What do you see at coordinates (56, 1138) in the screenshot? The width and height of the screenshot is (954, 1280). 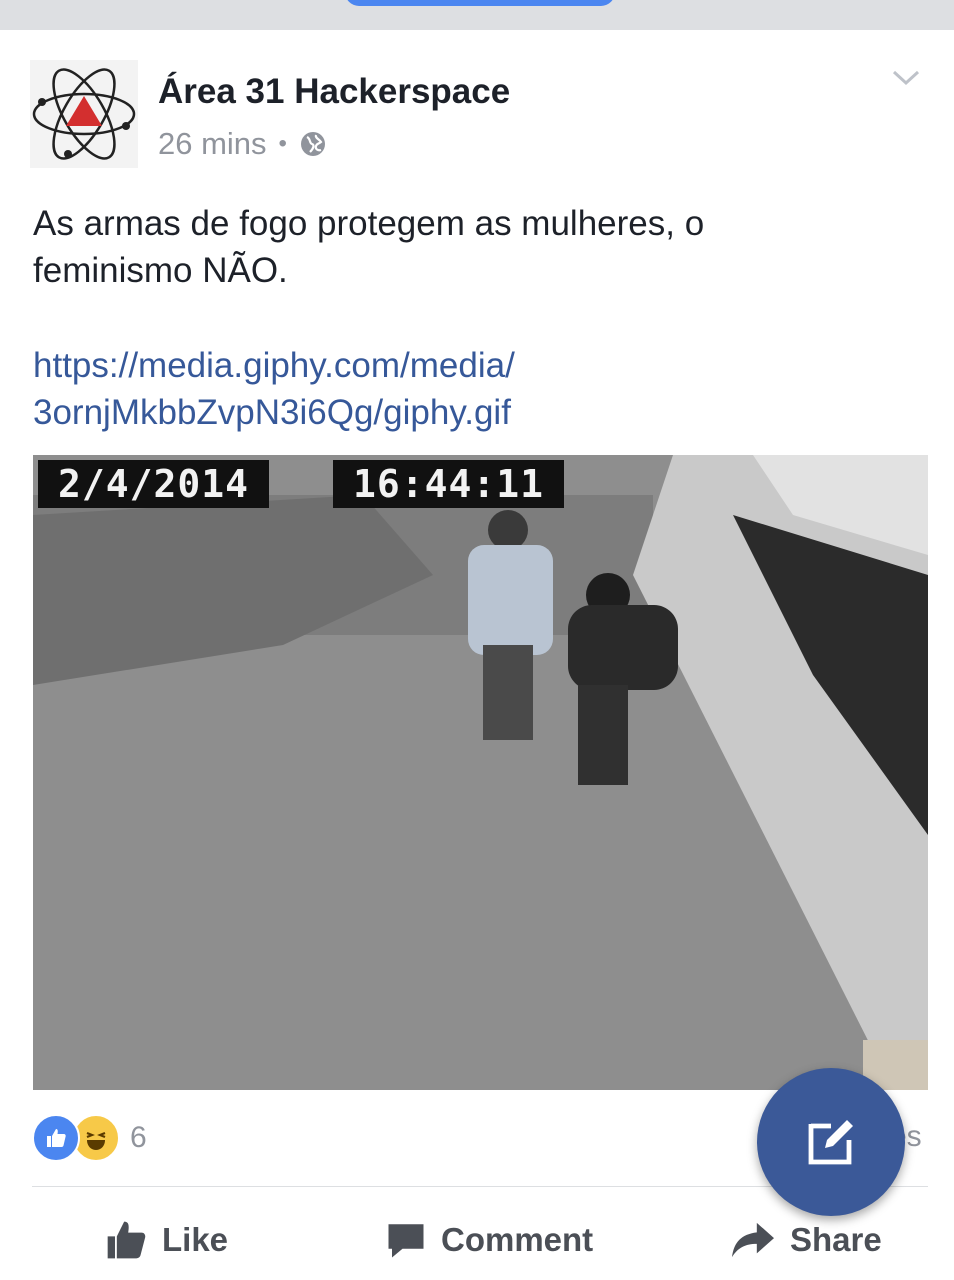 I see `like-reaction-icon` at bounding box center [56, 1138].